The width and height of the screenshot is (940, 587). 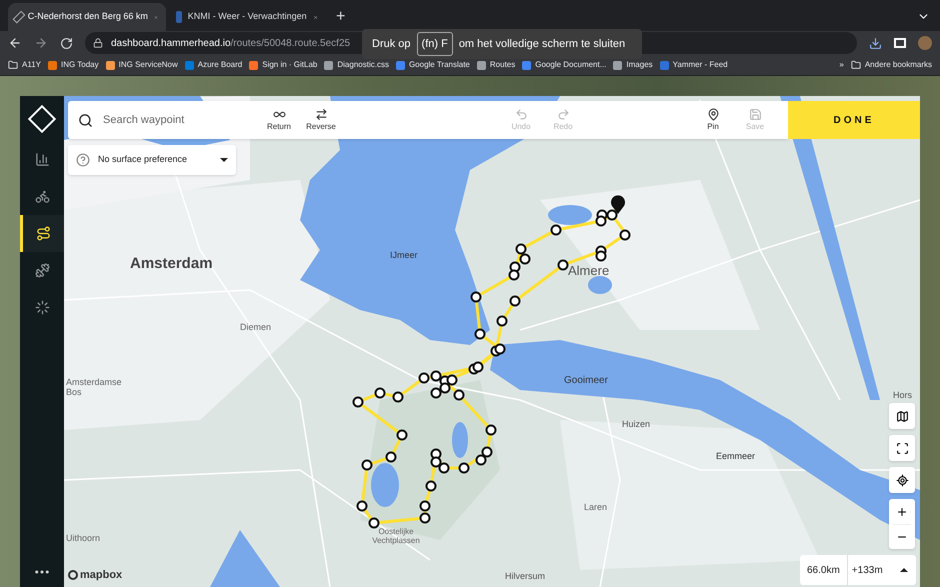 What do you see at coordinates (542, 44) in the screenshot?
I see `toast-text: om het volledige scherm te sluiten` at bounding box center [542, 44].